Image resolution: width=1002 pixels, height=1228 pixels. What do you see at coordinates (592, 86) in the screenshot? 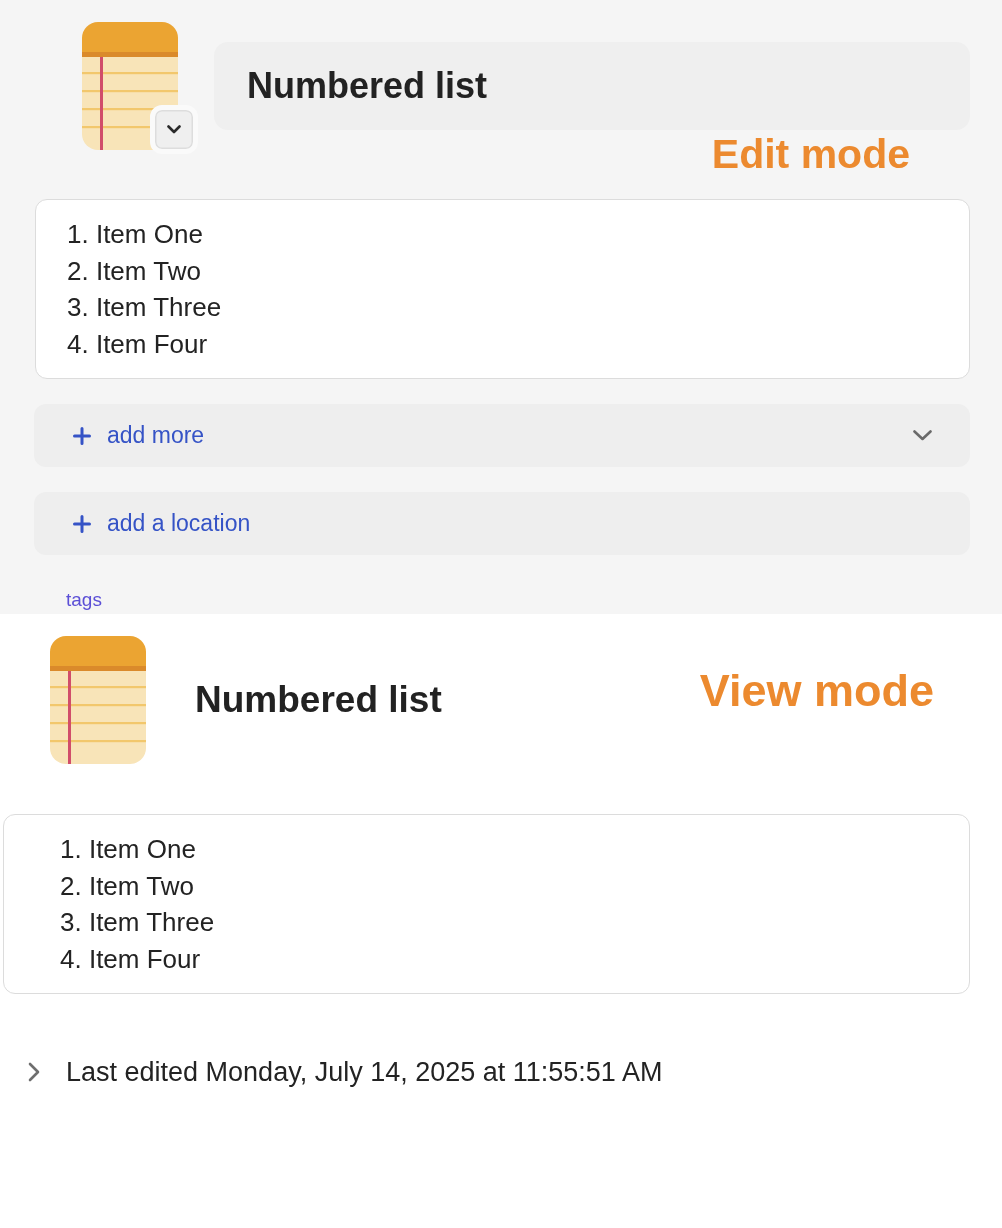
I see `title-field: Numbered list` at bounding box center [592, 86].